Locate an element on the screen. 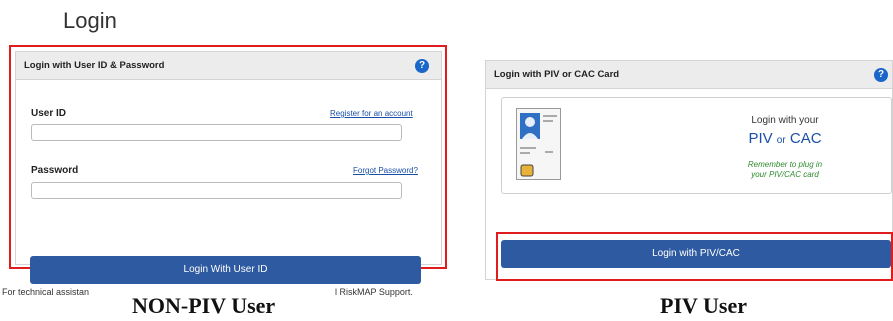 This screenshot has width=893, height=321. user-id-label: User ID is located at coordinates (49, 113).